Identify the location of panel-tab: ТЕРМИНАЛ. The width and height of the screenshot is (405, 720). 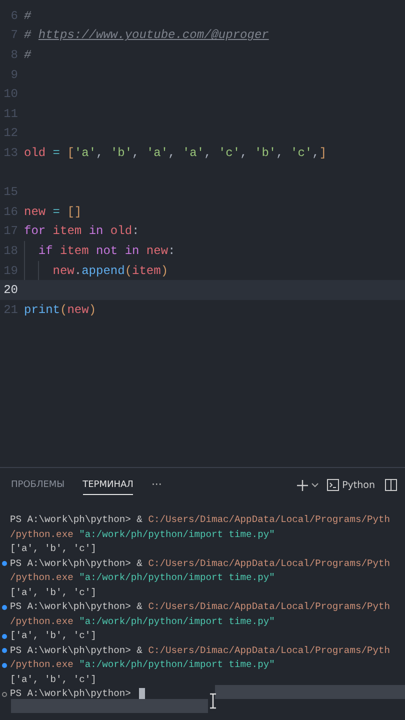
(108, 485).